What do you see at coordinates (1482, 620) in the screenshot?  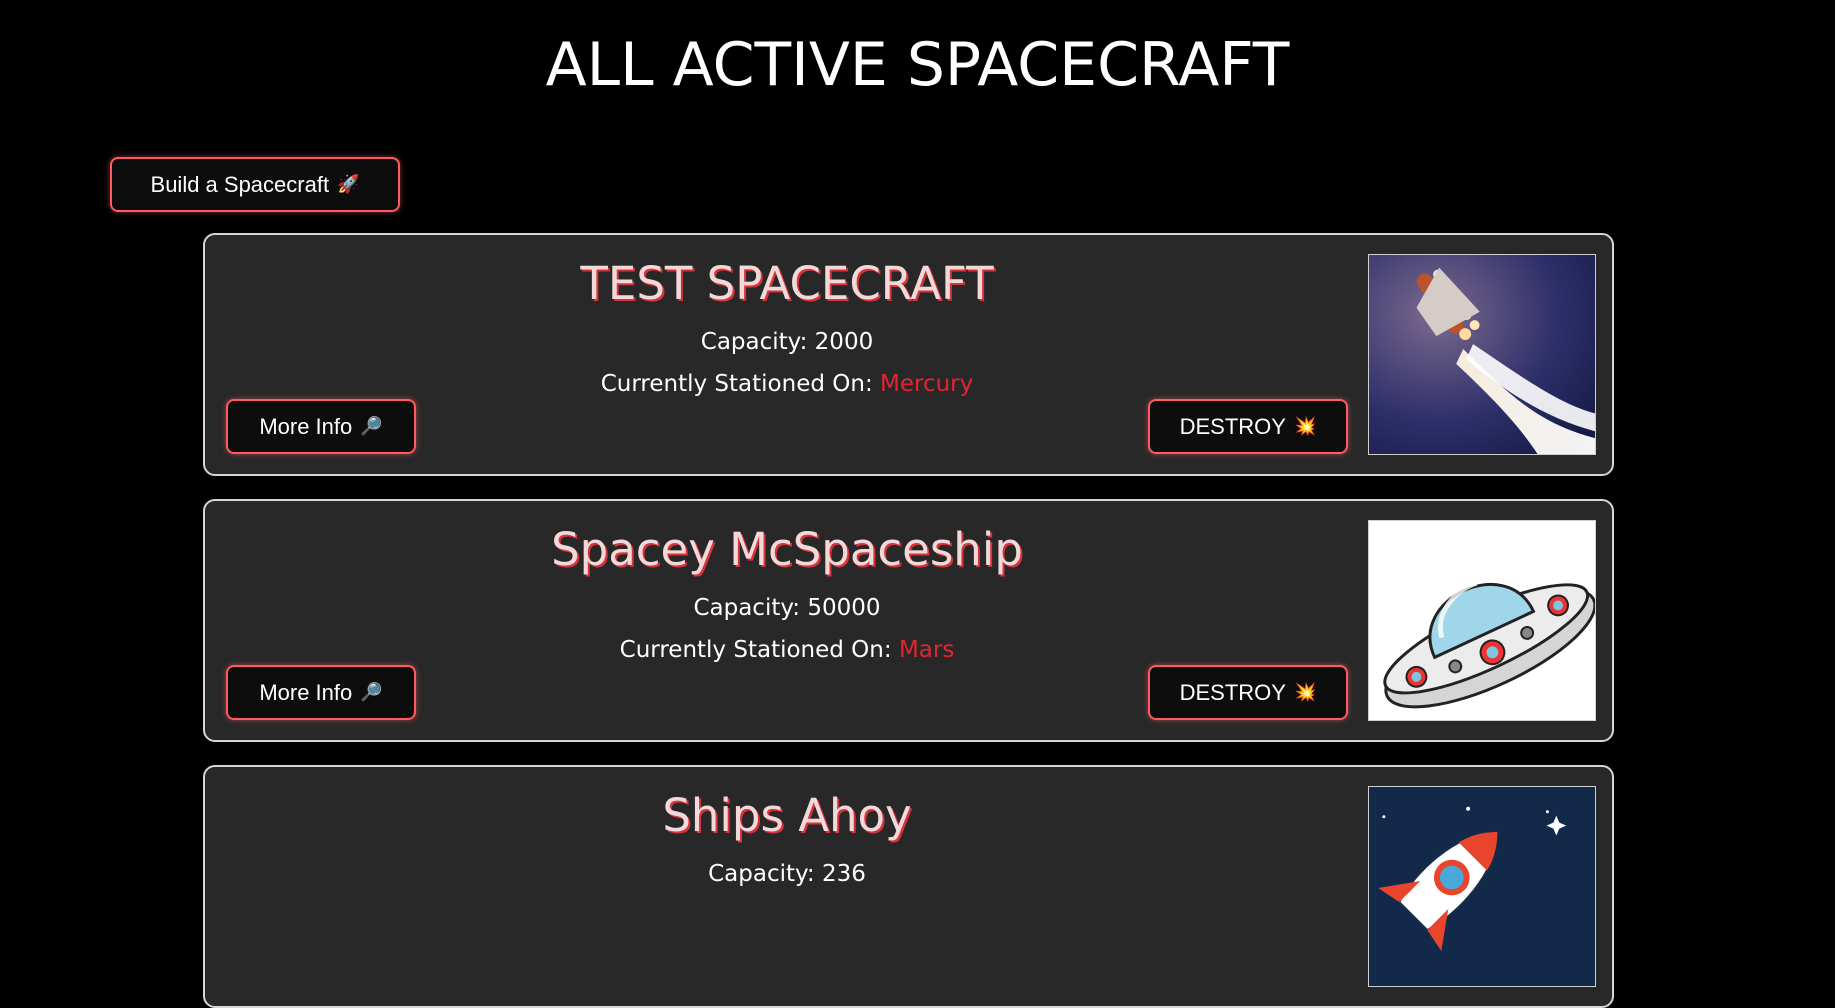 I see `flying-saucer-cartoon-image` at bounding box center [1482, 620].